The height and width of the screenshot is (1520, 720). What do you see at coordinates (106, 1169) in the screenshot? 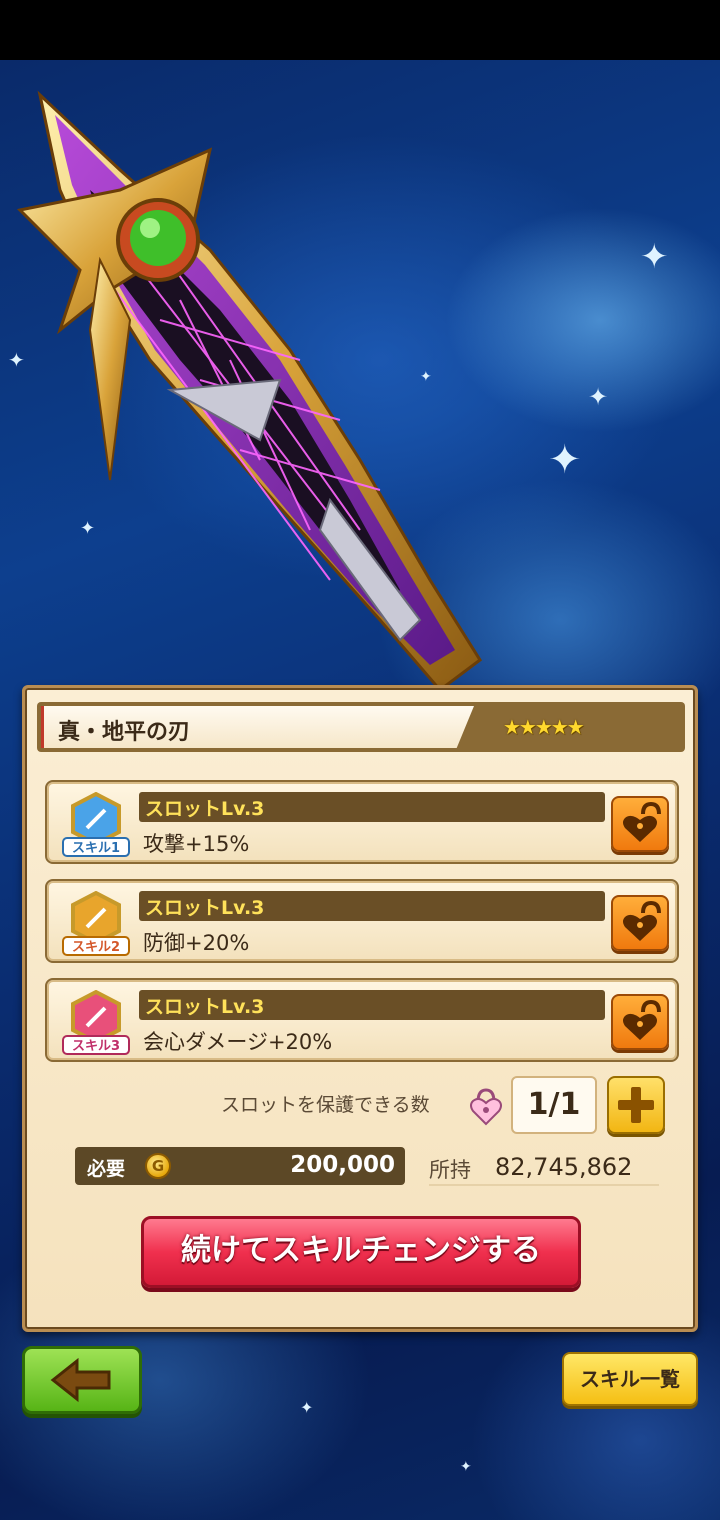
I see `required-label: 必要` at bounding box center [106, 1169].